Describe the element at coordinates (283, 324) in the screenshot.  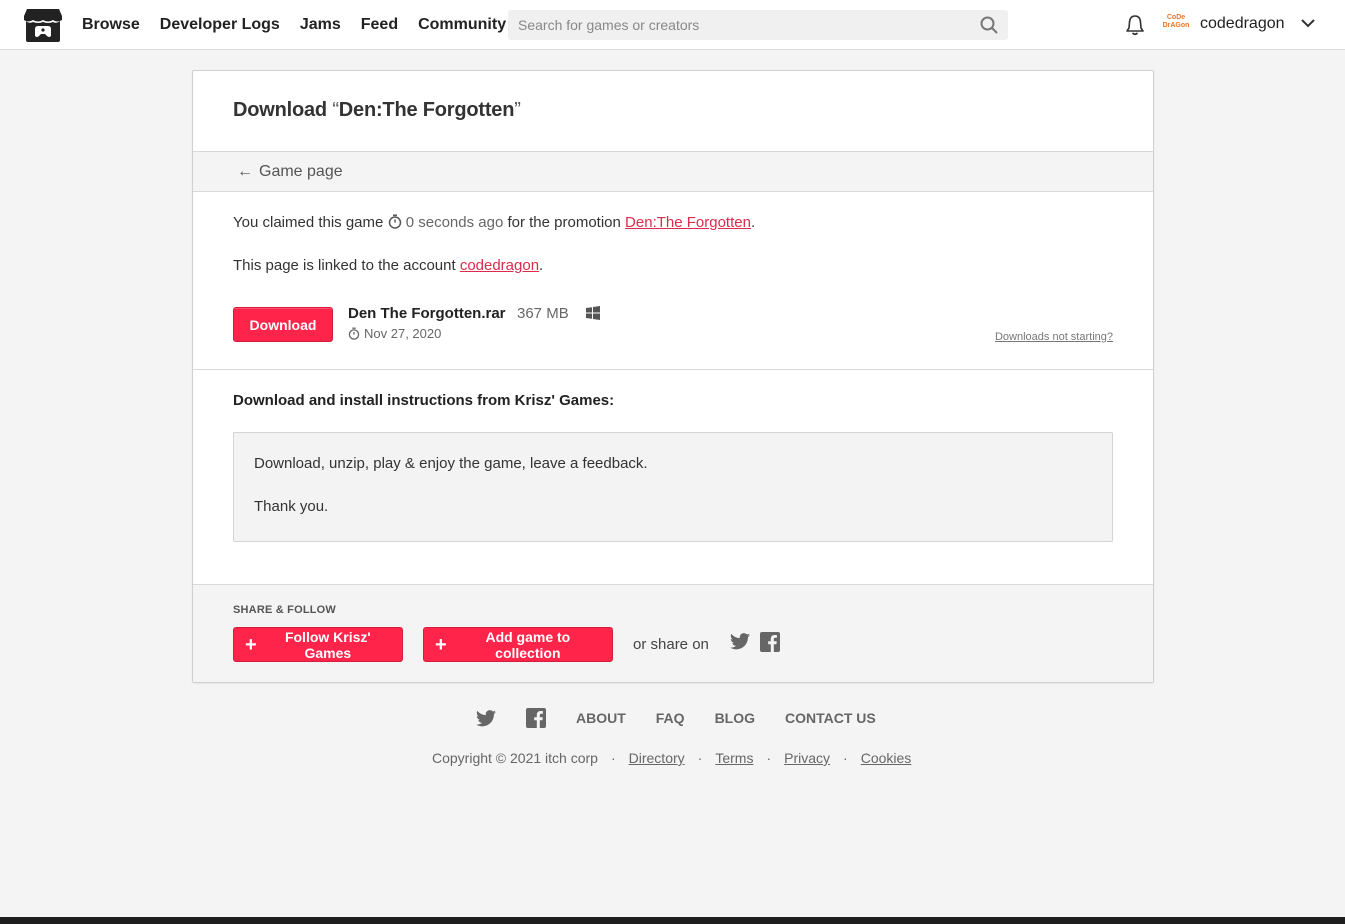
I see `download-button: Download` at that location.